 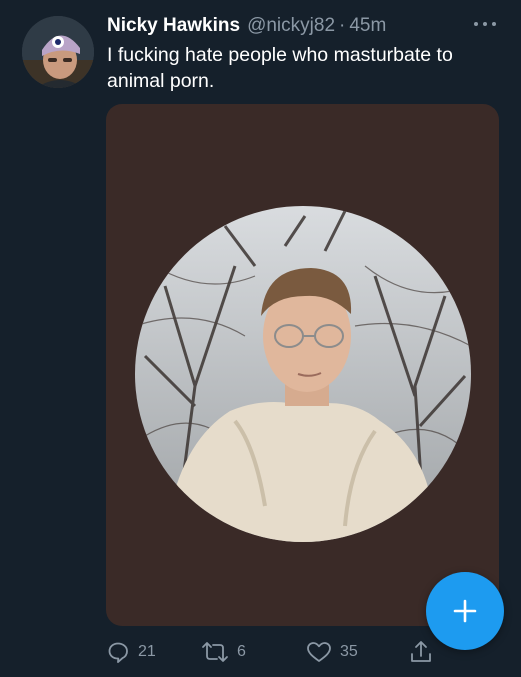 I want to click on author-avatar, so click(x=58, y=52).